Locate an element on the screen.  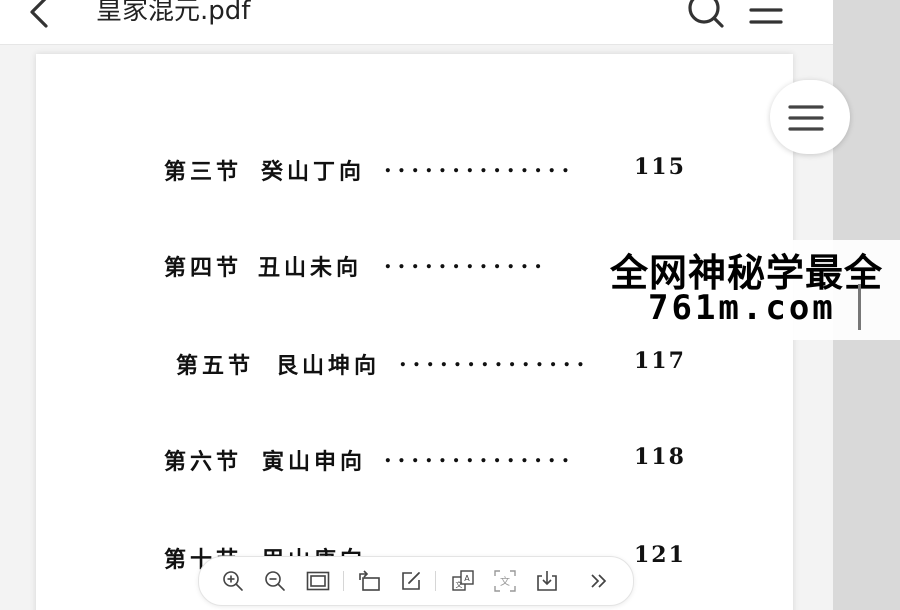
zoom-in-button is located at coordinates (233, 581).